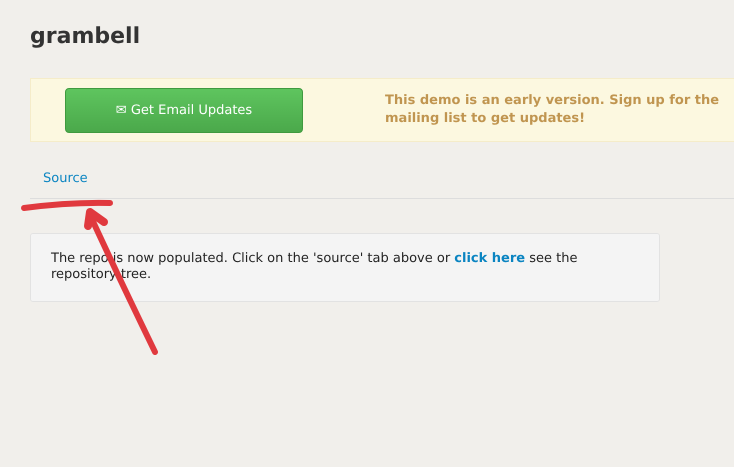  Describe the element at coordinates (490, 258) in the screenshot. I see `click-here-link: click here` at that location.